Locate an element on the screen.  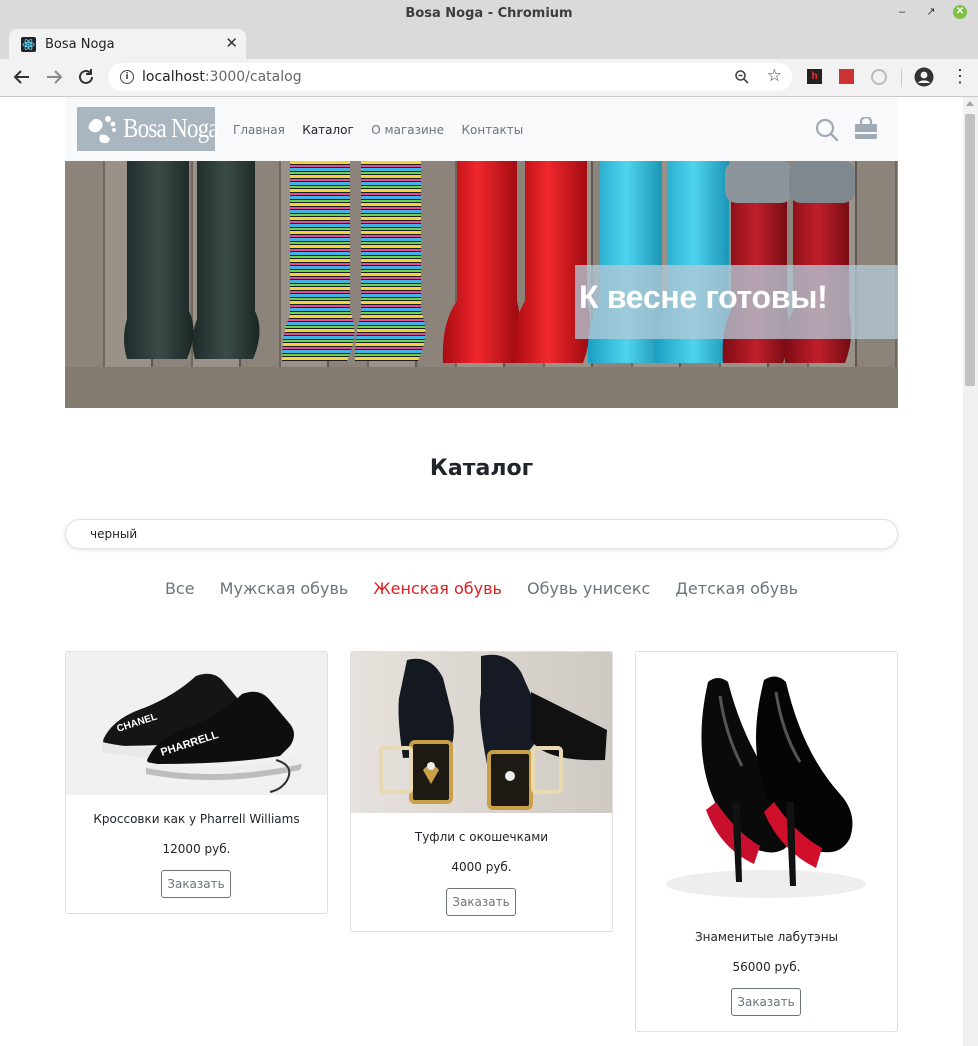
category-unisex: Обувь унисекс is located at coordinates (588, 588).